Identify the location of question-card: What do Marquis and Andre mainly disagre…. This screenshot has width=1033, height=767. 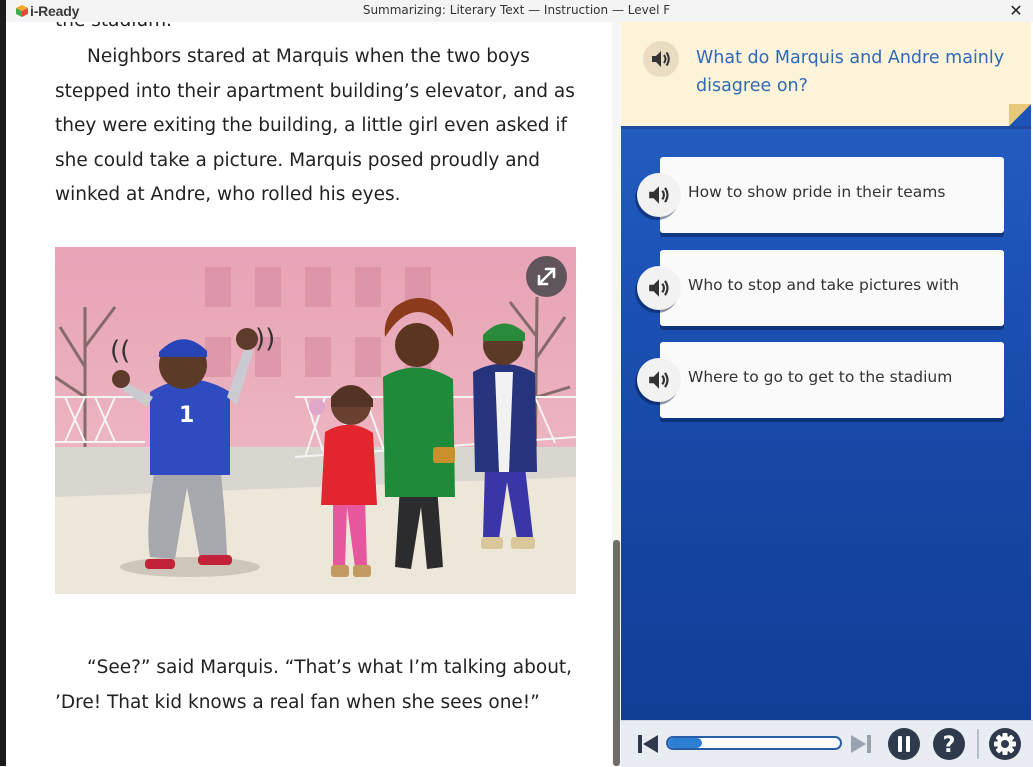
(826, 74).